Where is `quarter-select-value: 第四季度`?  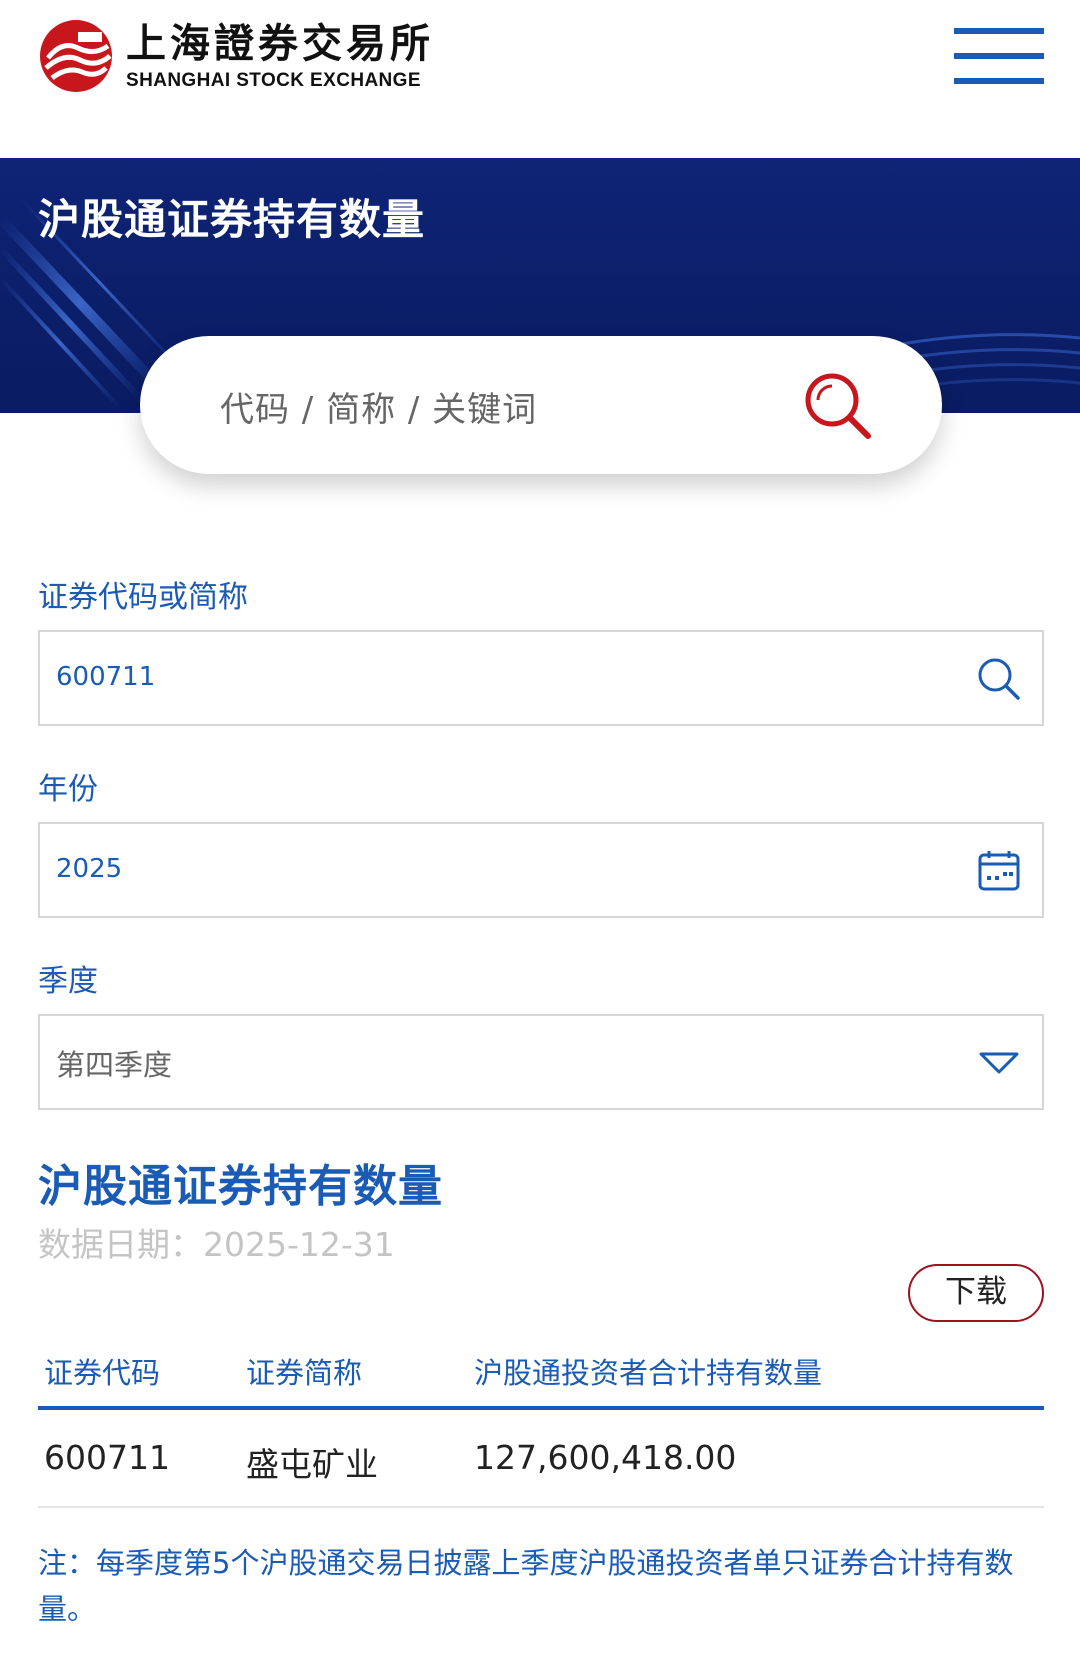
quarter-select-value: 第四季度 is located at coordinates (114, 1063).